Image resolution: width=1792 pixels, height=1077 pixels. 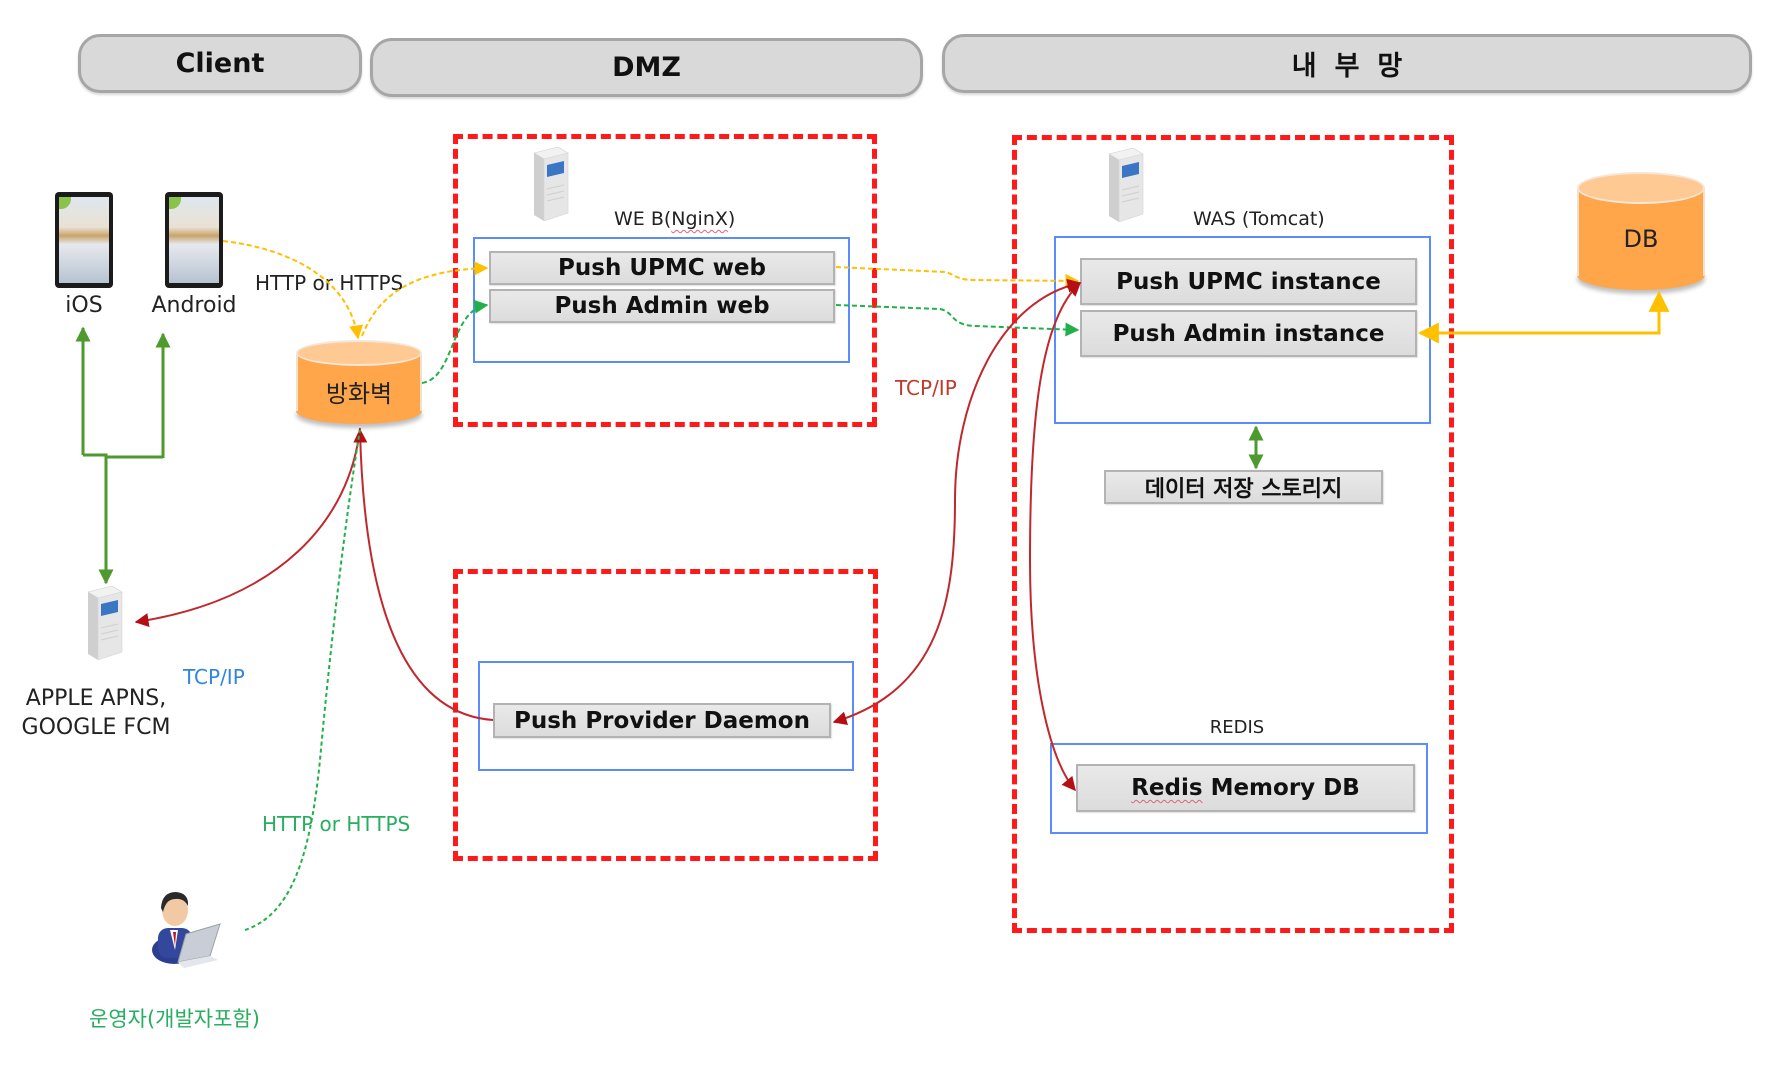 I want to click on web-server-icon, so click(x=551, y=184).